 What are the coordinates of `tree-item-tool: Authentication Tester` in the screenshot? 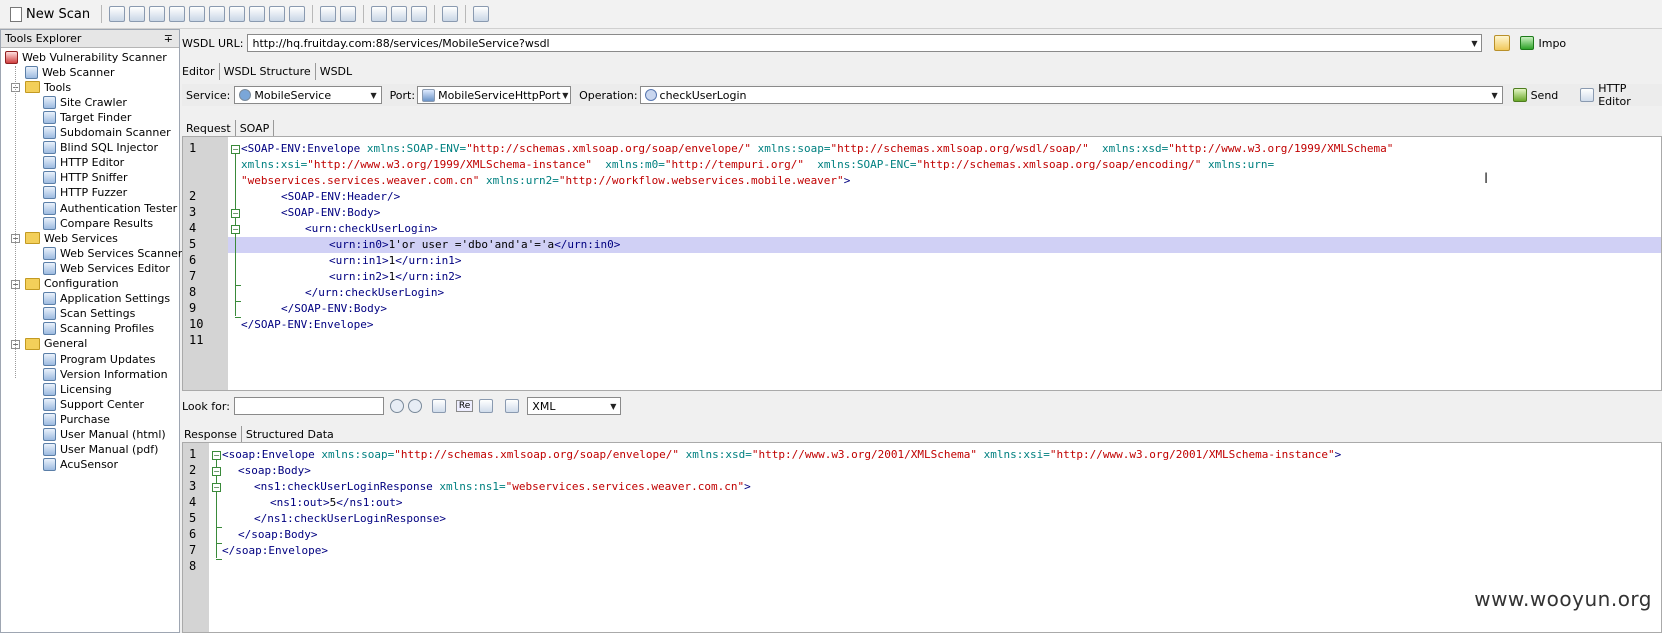 It's located at (110, 208).